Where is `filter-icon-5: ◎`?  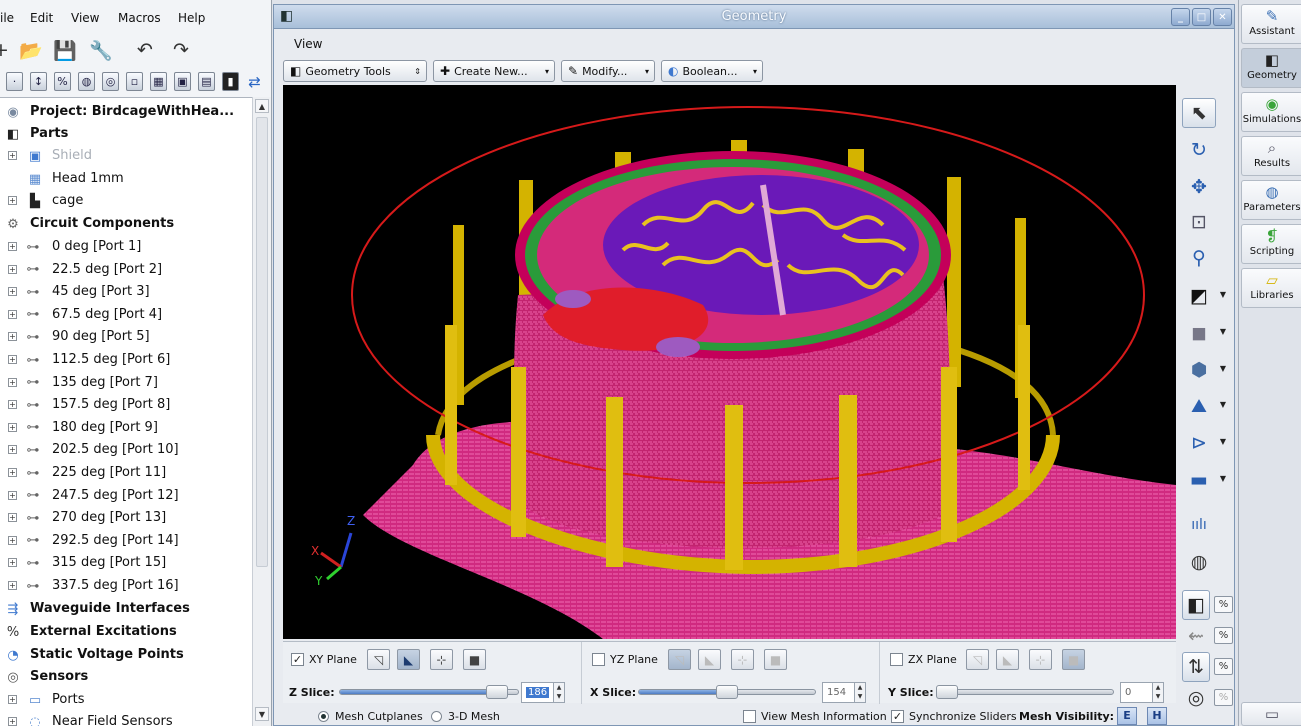 filter-icon-5: ◎ is located at coordinates (110, 81).